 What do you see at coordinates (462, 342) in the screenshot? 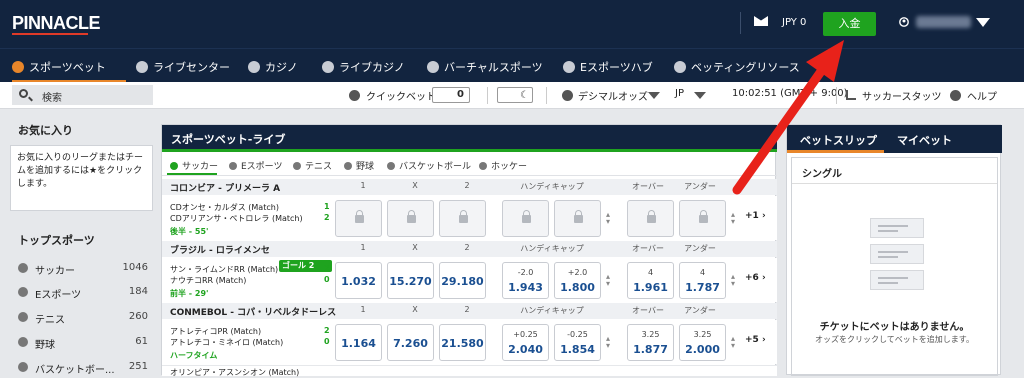
I see `odds-button-2: 21.580` at bounding box center [462, 342].